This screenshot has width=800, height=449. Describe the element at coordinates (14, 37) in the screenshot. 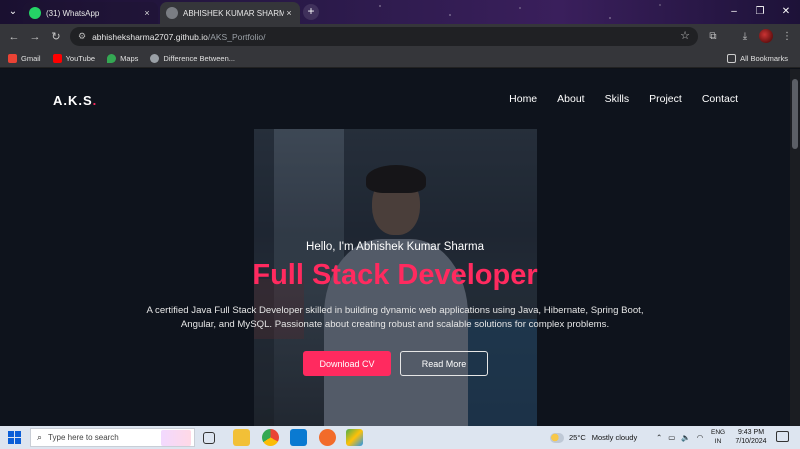

I see `back-button: ←` at that location.